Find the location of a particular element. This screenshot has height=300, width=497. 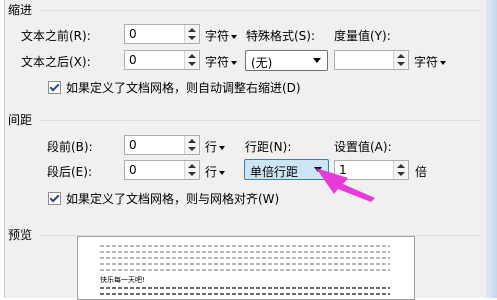

space-before-unit-dropdown: 行 is located at coordinates (215, 146).